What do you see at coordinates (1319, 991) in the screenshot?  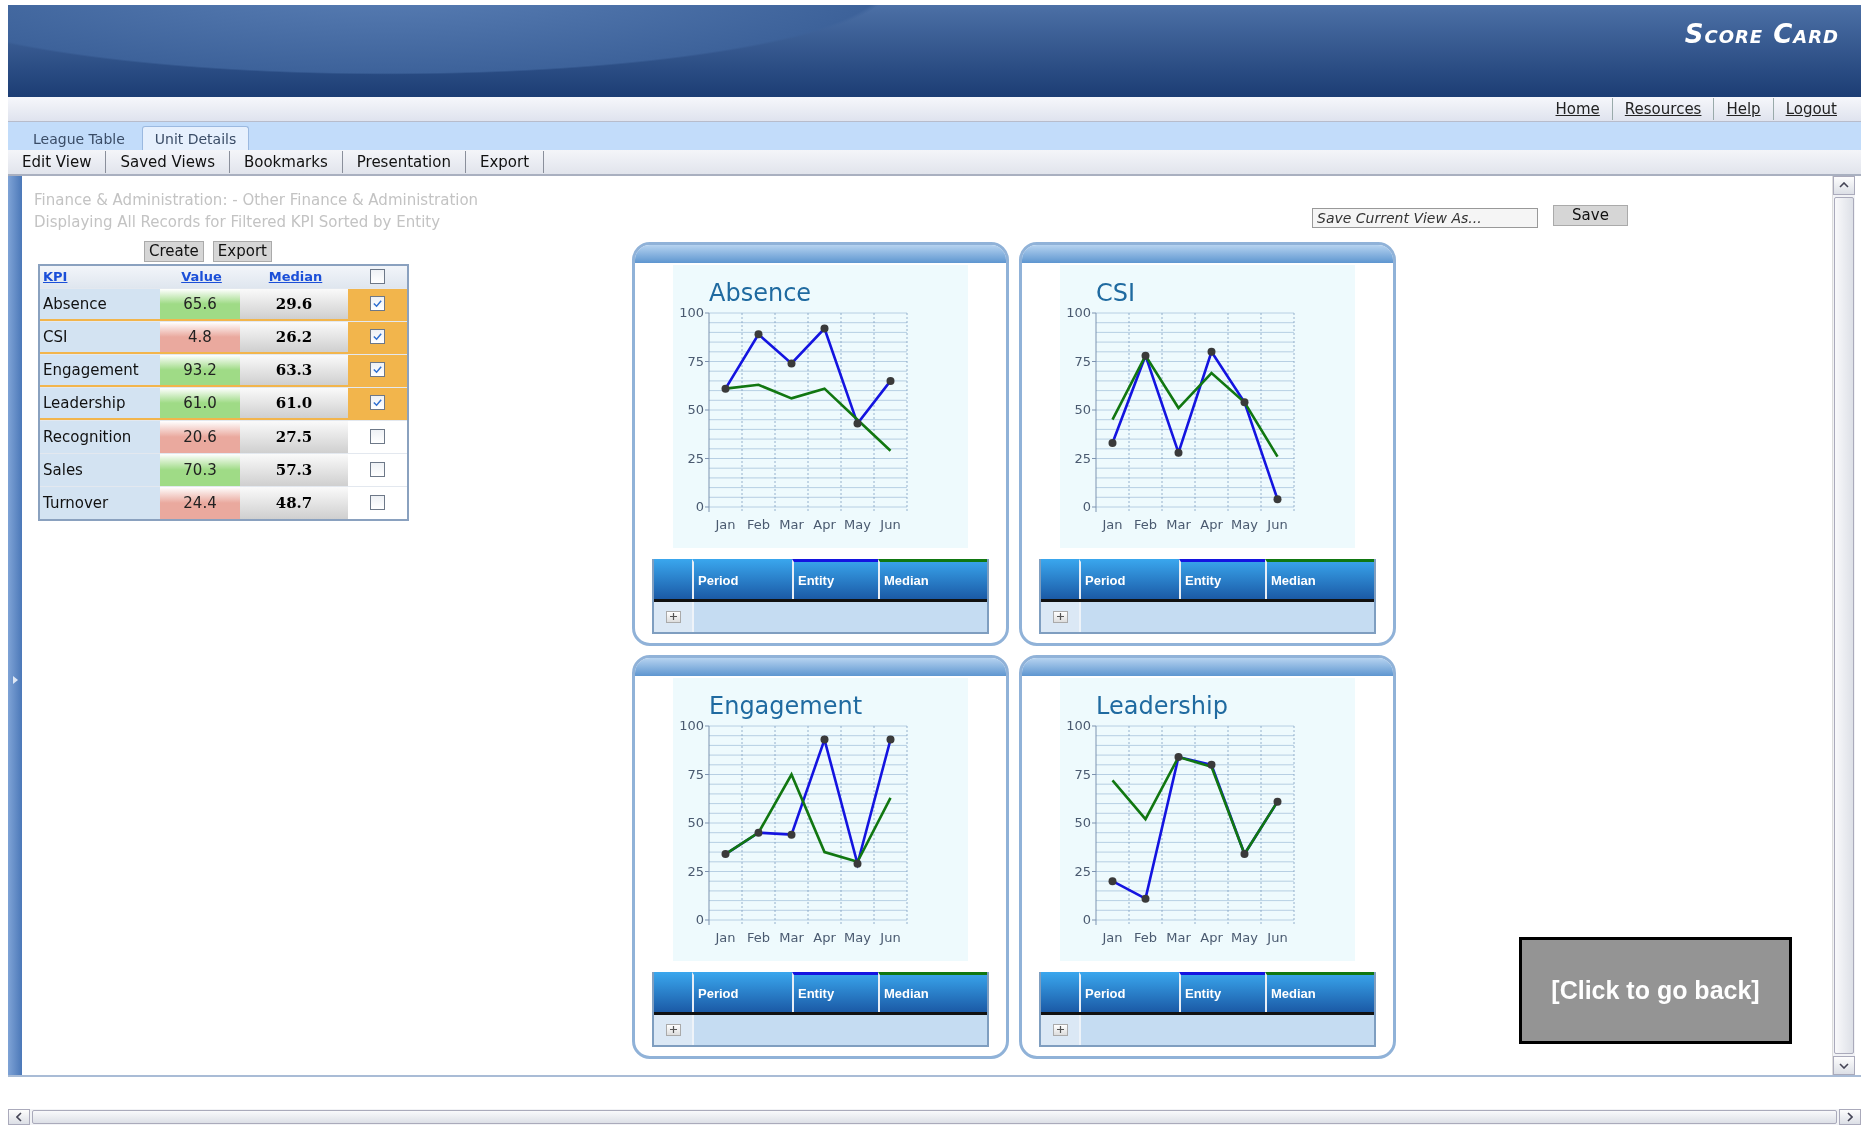 I see `legend-header: Median` at bounding box center [1319, 991].